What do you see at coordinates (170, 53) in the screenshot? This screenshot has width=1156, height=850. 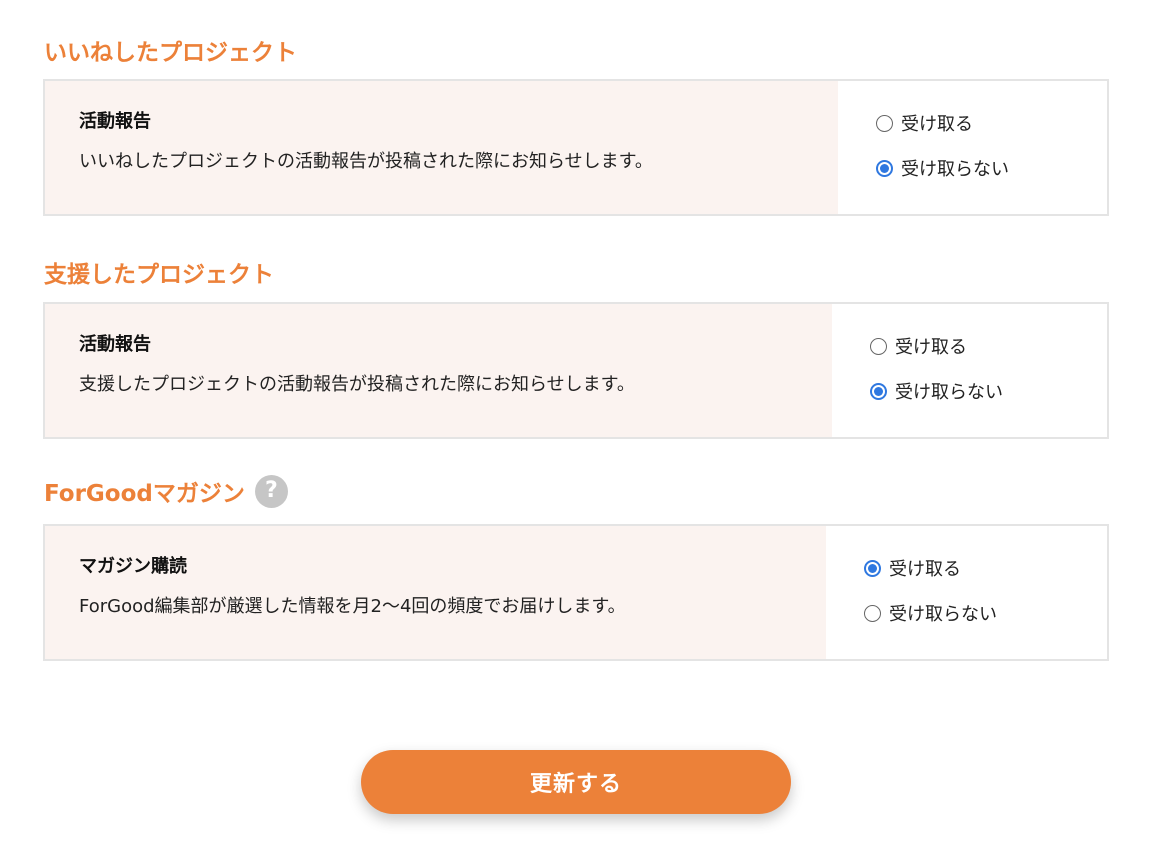 I see `section-title-text: いいねしたプロジェクト` at bounding box center [170, 53].